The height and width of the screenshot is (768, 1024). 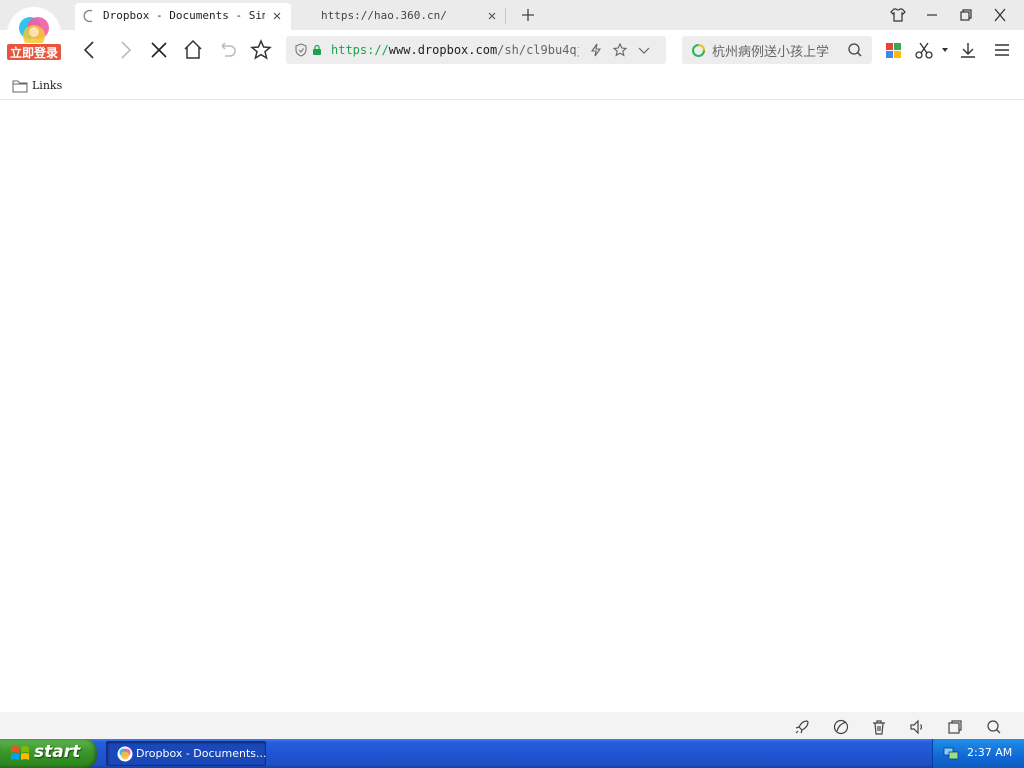 I want to click on bookmark-bar, so click(x=512, y=86).